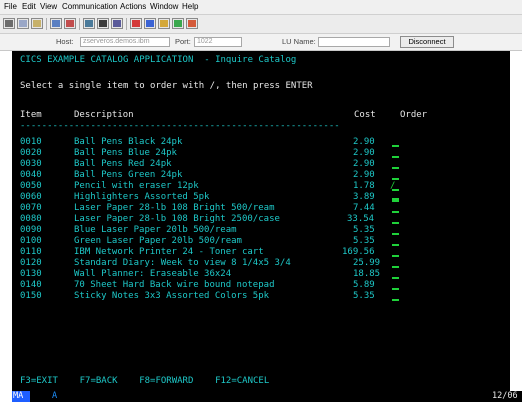 The height and width of the screenshot is (402, 522). What do you see at coordinates (31, 186) in the screenshot?
I see `item-number: 0050` at bounding box center [31, 186].